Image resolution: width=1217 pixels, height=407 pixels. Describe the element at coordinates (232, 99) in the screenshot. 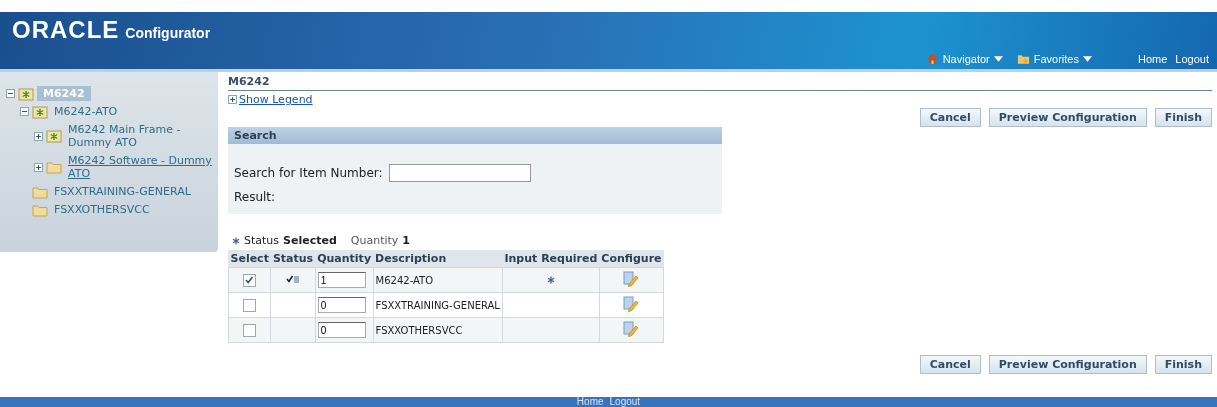

I see `expand-icon` at that location.